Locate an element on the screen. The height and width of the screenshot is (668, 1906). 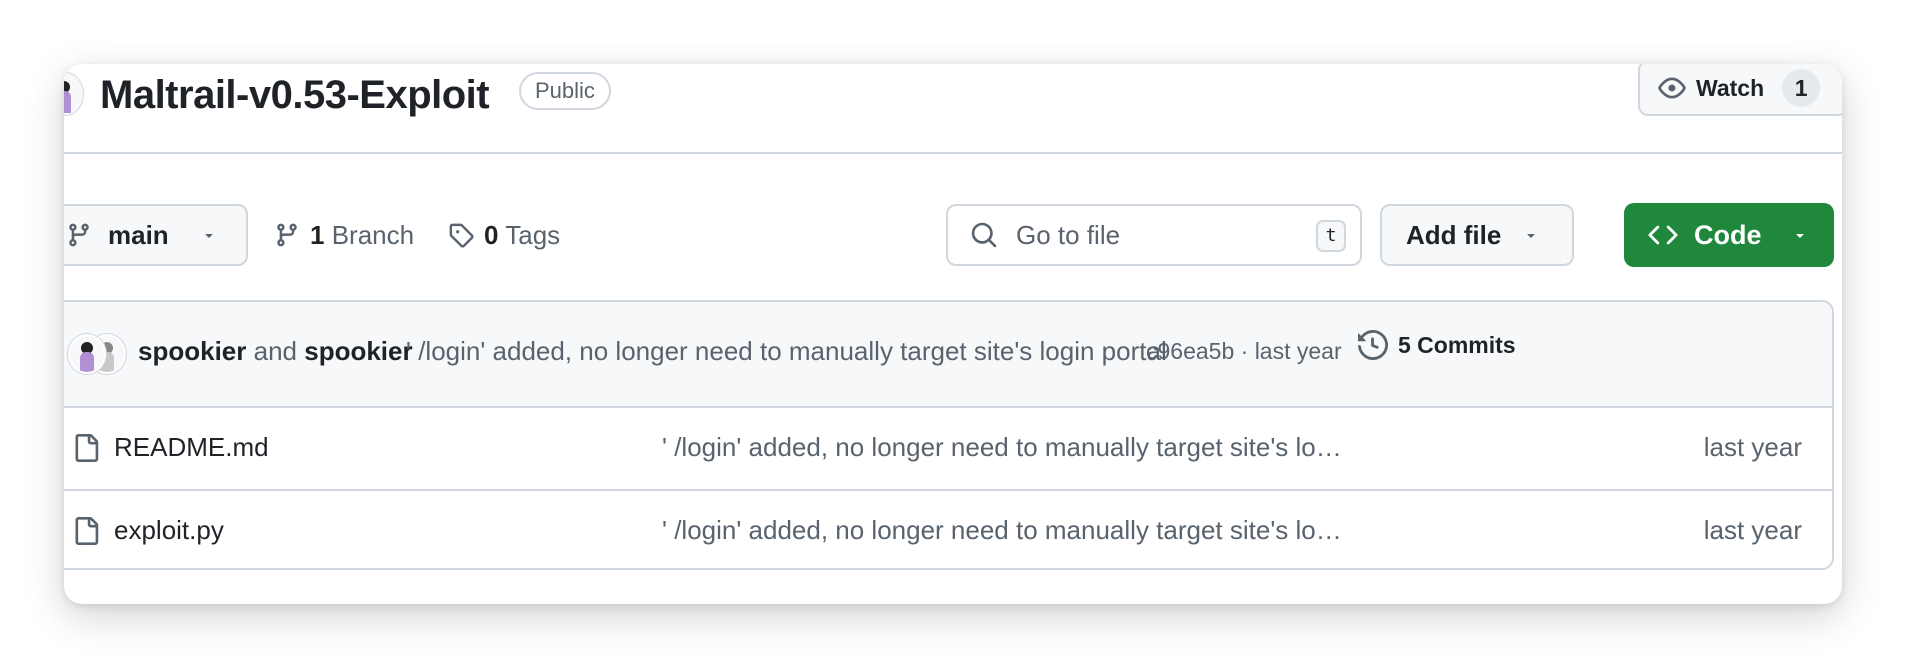
go-to-file-input is located at coordinates (1166, 235).